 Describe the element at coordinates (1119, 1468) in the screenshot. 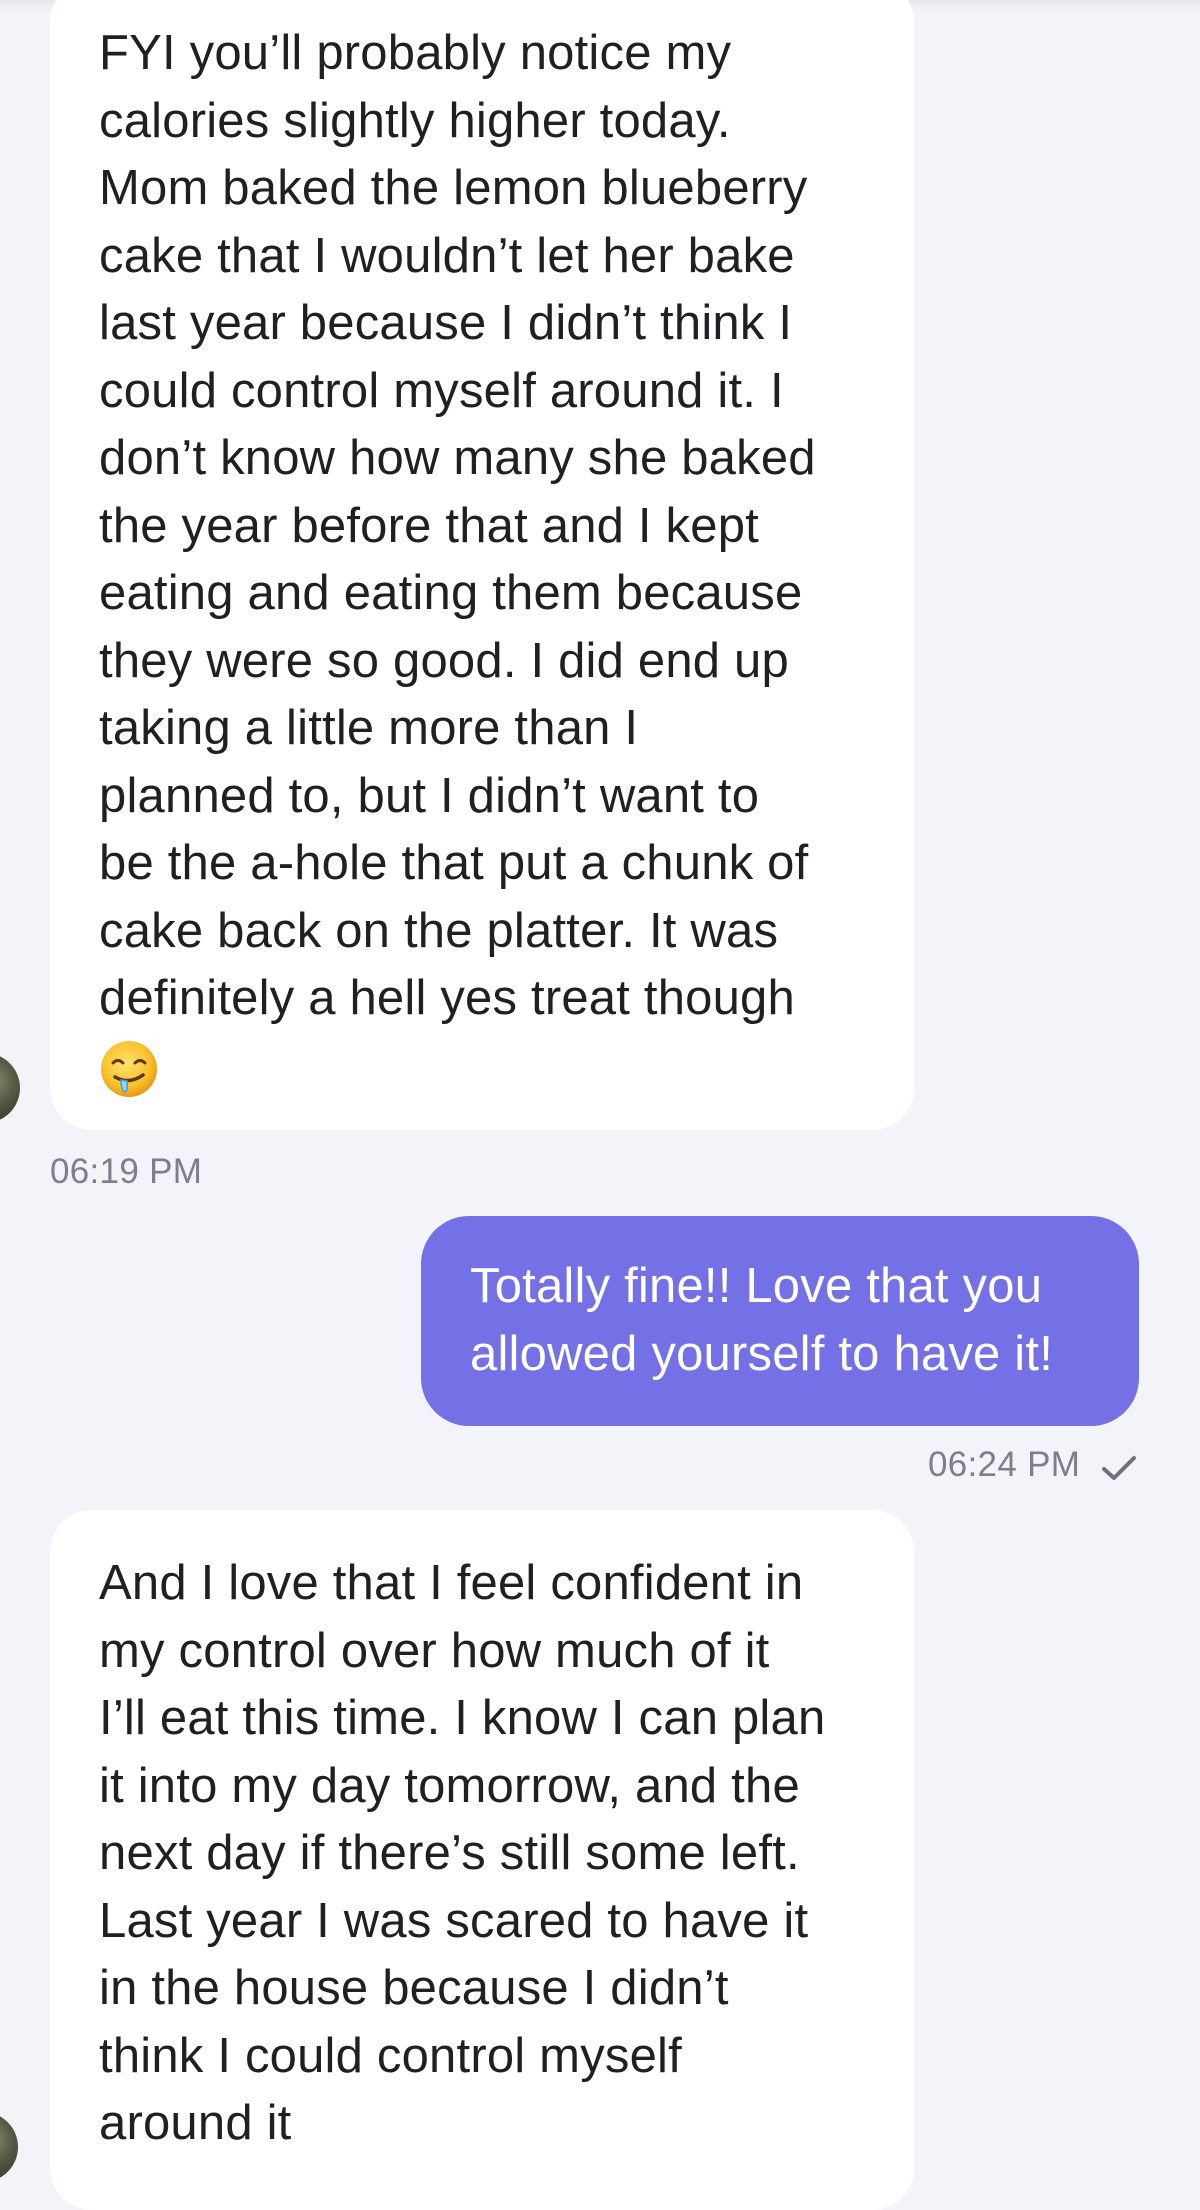

I see `checkmark-icon` at that location.